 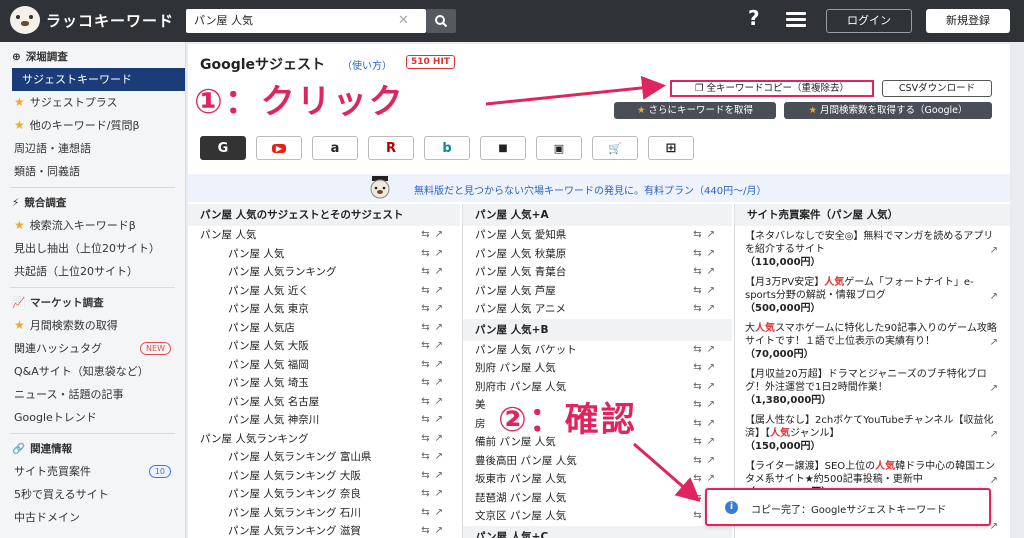 I want to click on tab-bing: b, so click(x=447, y=148).